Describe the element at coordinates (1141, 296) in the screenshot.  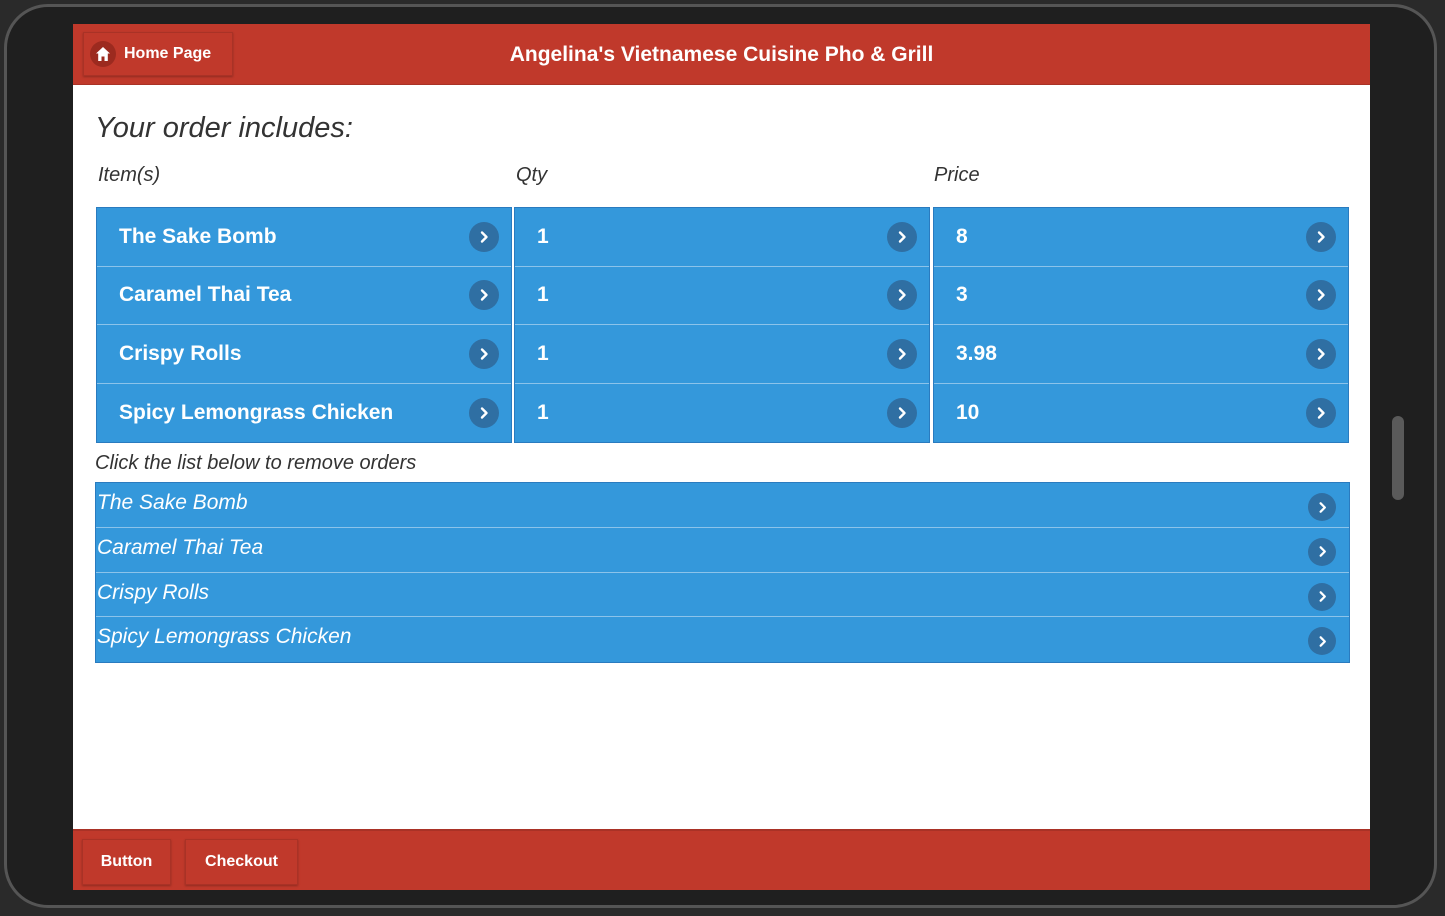
I see `price-cell: 3` at that location.